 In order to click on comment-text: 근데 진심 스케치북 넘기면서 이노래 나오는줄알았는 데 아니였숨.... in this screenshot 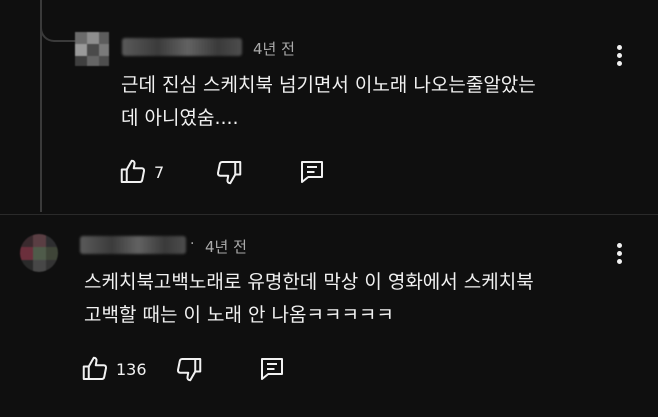, I will do `click(328, 101)`.